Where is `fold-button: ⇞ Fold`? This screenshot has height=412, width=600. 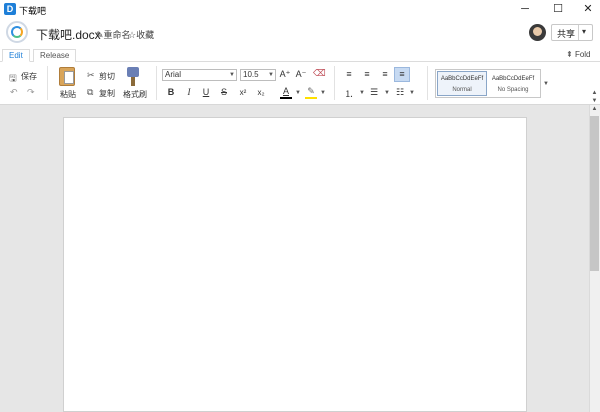
fold-button: ⇞ Fold is located at coordinates (578, 54).